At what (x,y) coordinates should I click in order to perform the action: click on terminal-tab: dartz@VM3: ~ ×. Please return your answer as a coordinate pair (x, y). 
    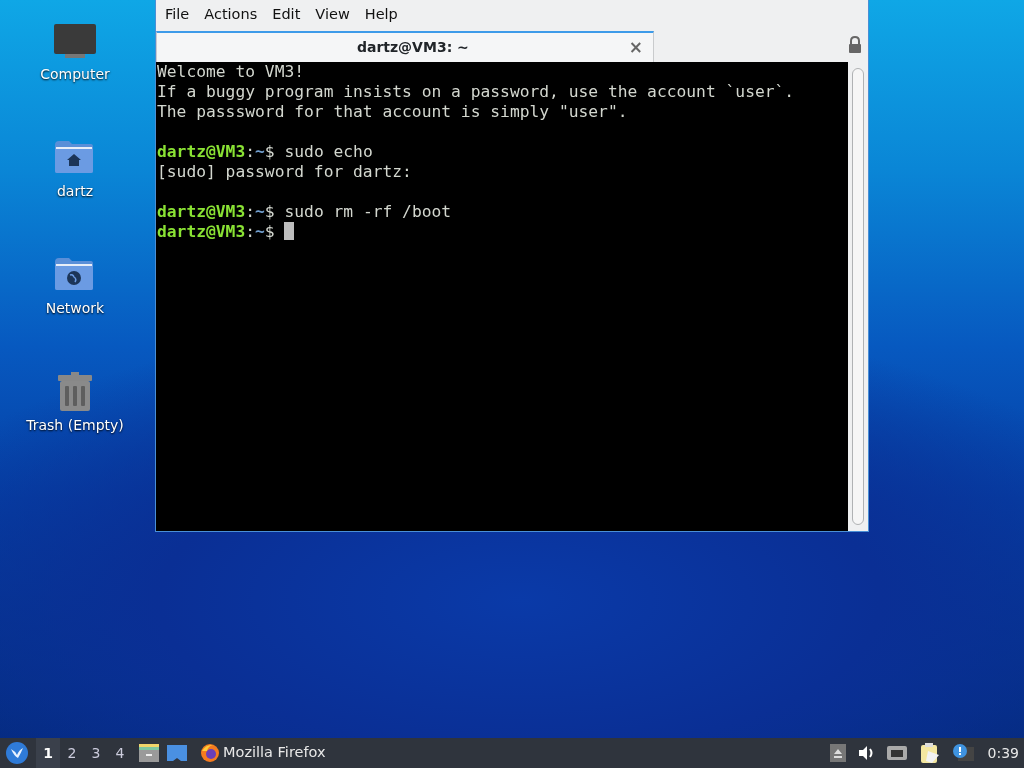
    Looking at the image, I should click on (405, 46).